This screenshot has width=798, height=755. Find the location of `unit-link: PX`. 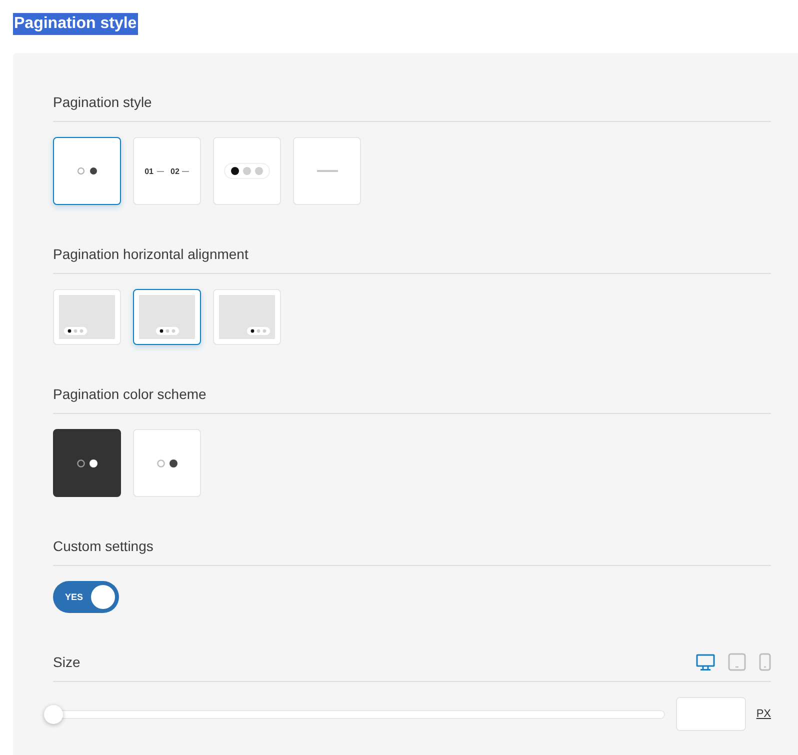

unit-link: PX is located at coordinates (763, 714).